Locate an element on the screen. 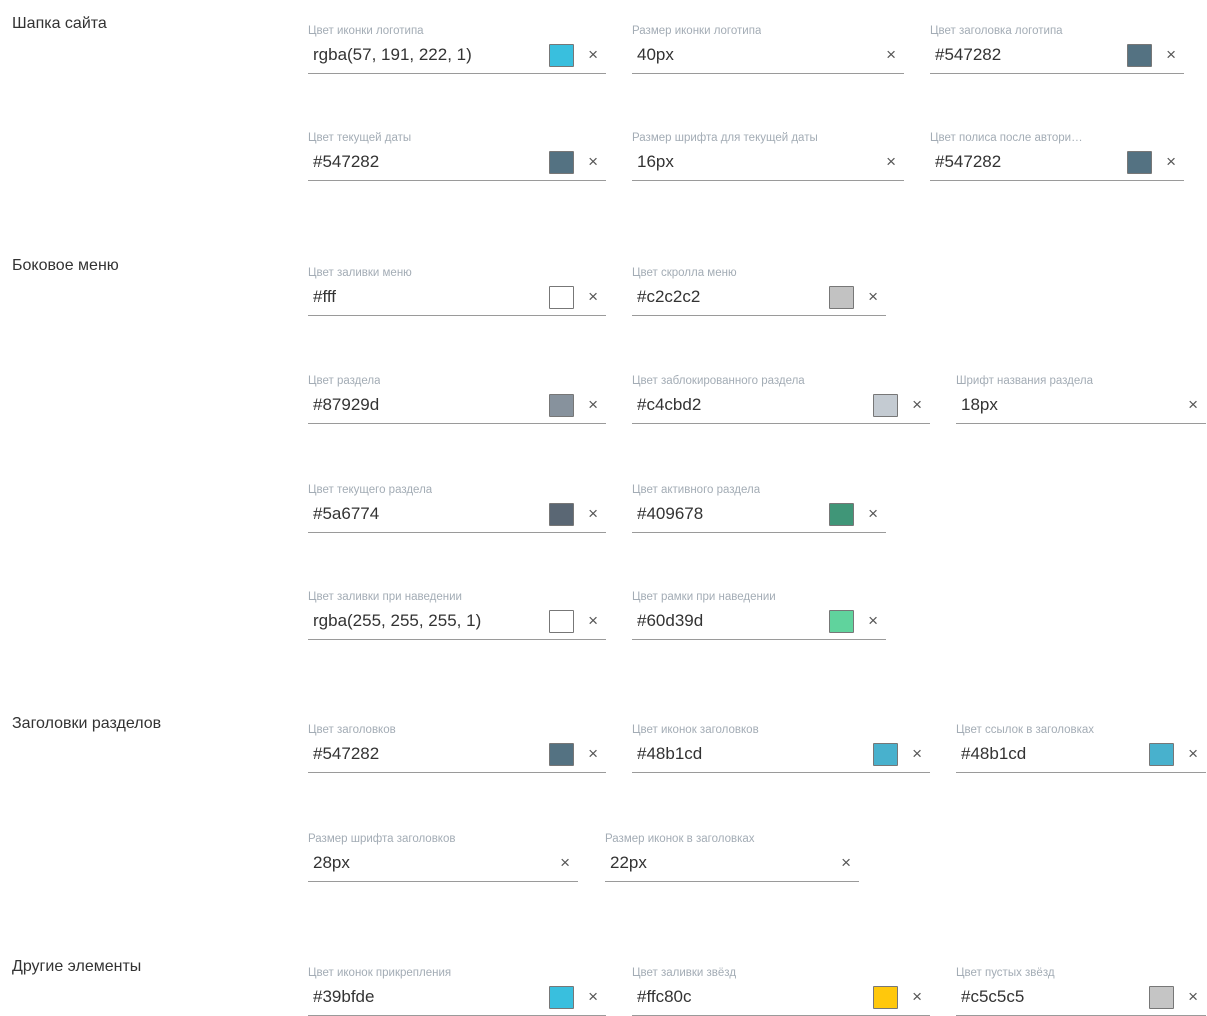 Image resolution: width=1207 pixels, height=1016 pixels. field-label: Цвет заливки звёзд is located at coordinates (684, 973).